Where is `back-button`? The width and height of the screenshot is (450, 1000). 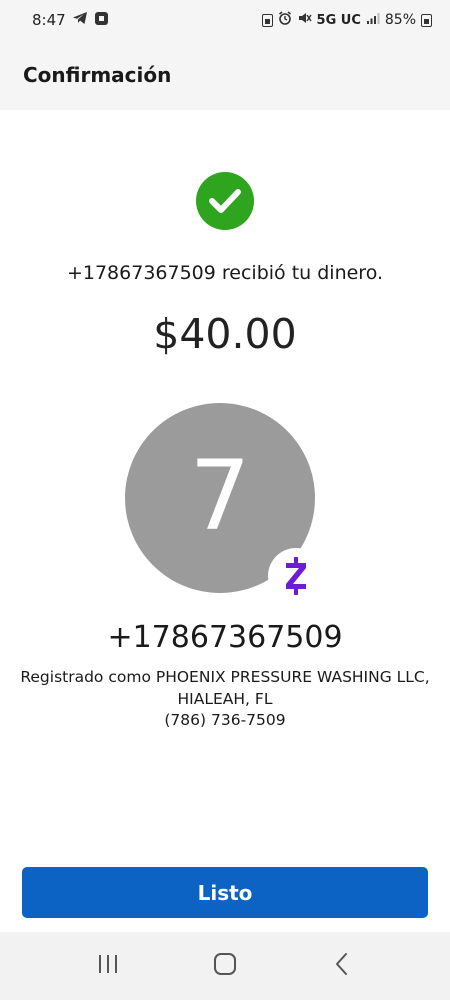 back-button is located at coordinates (342, 966).